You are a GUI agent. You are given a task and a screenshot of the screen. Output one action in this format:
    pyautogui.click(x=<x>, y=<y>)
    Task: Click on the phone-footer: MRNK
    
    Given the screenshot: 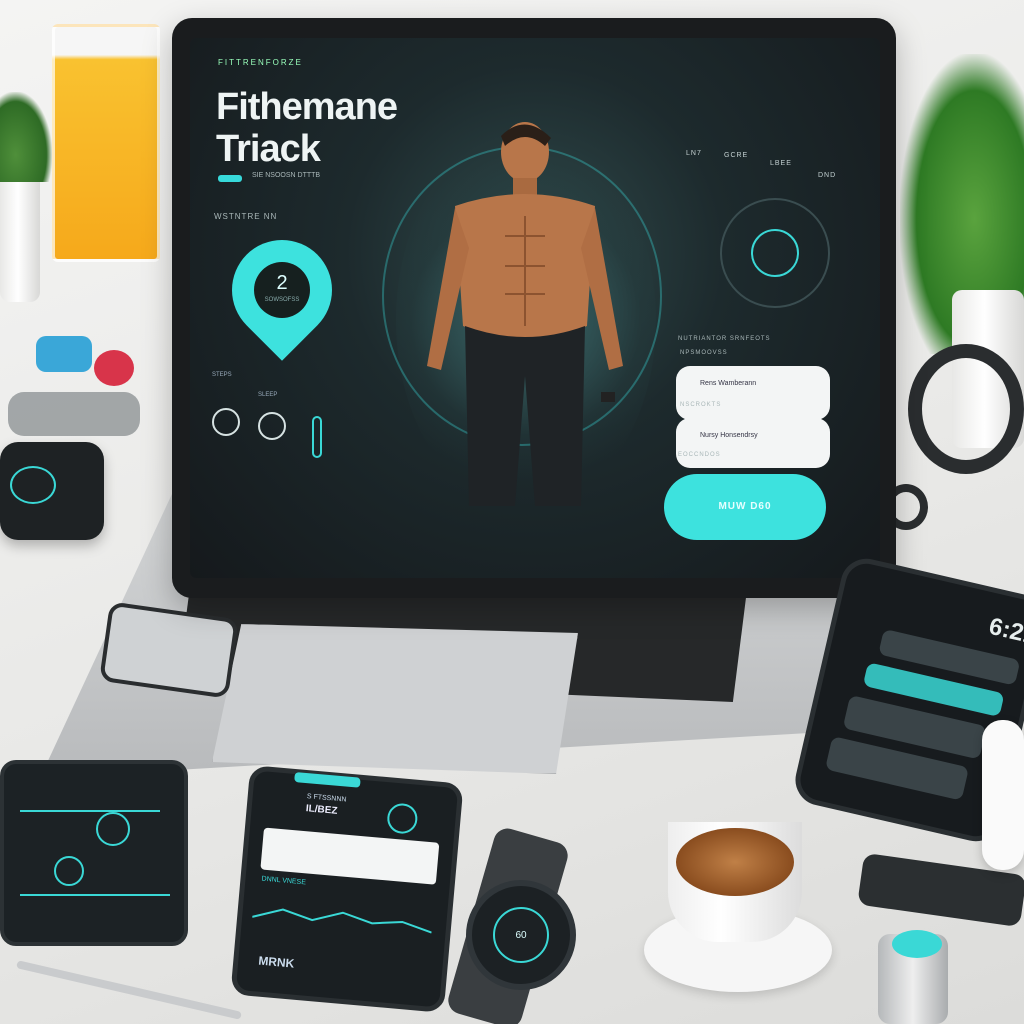 What is the action you would take?
    pyautogui.click(x=276, y=962)
    